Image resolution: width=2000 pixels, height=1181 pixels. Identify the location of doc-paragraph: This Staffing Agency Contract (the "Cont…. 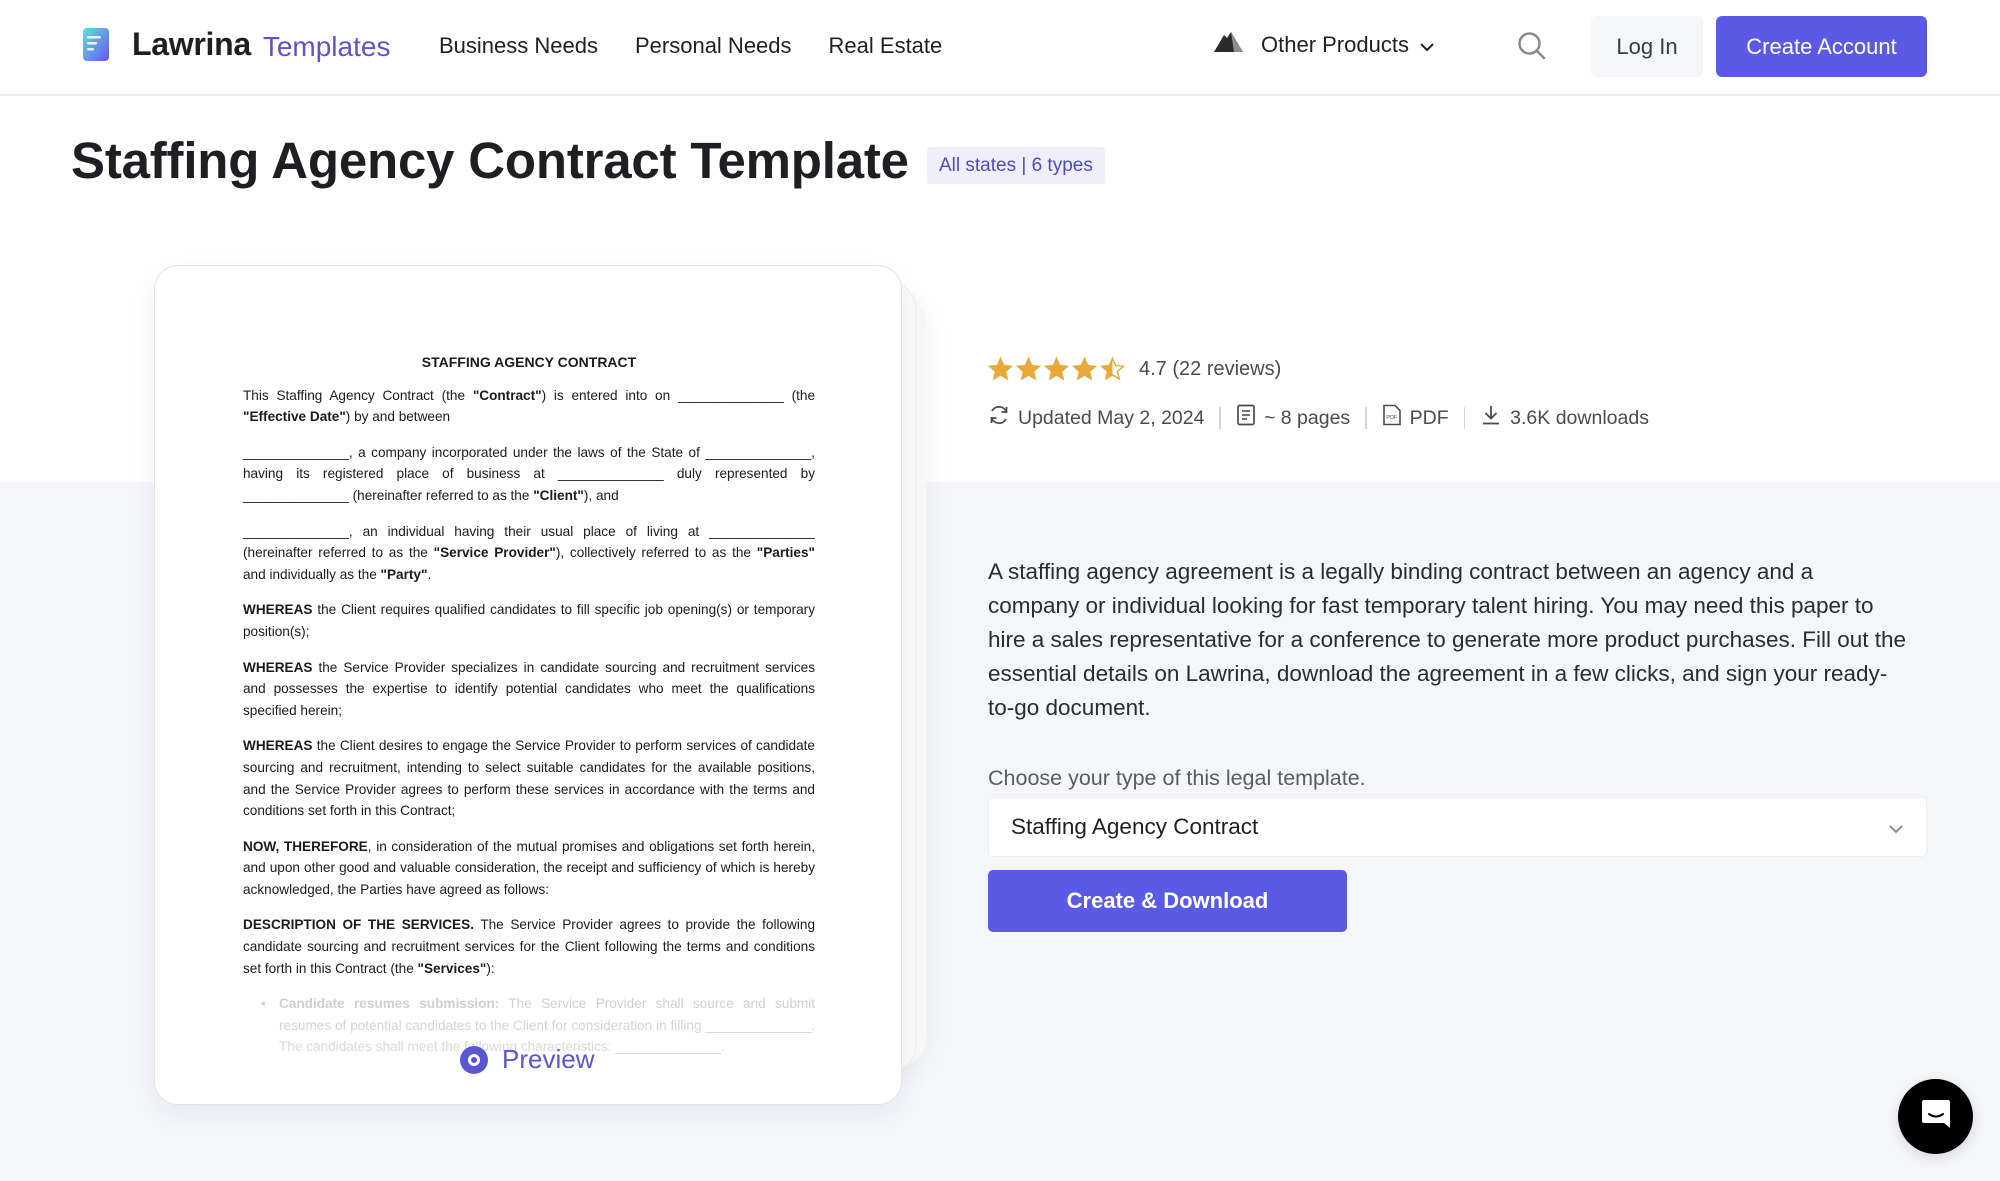
(529, 406).